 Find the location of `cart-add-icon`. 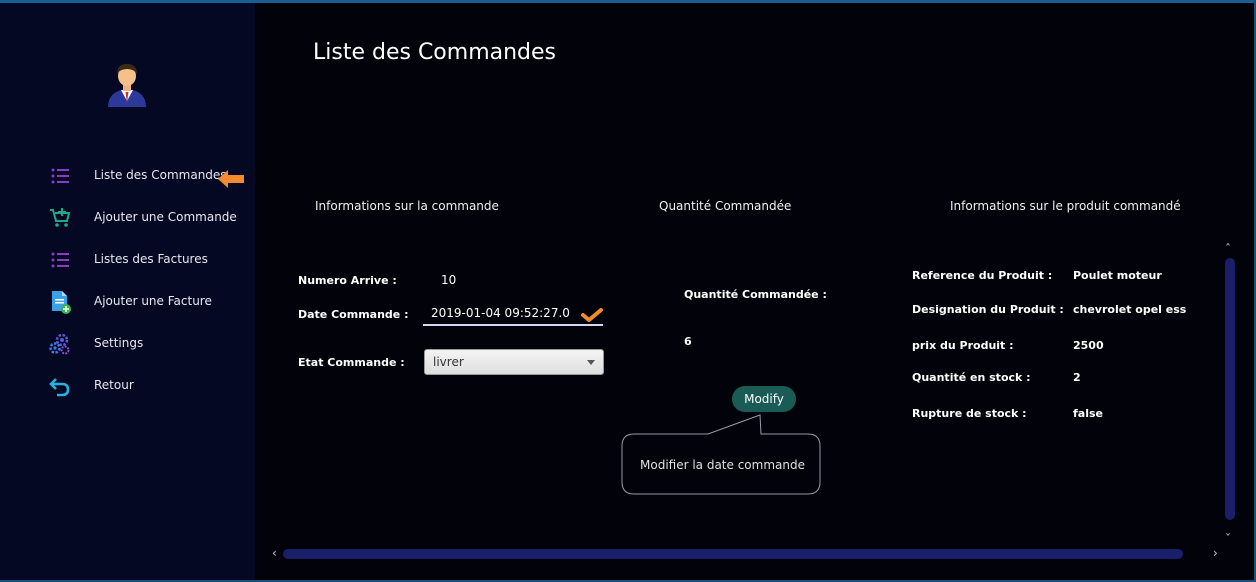

cart-add-icon is located at coordinates (60, 217).